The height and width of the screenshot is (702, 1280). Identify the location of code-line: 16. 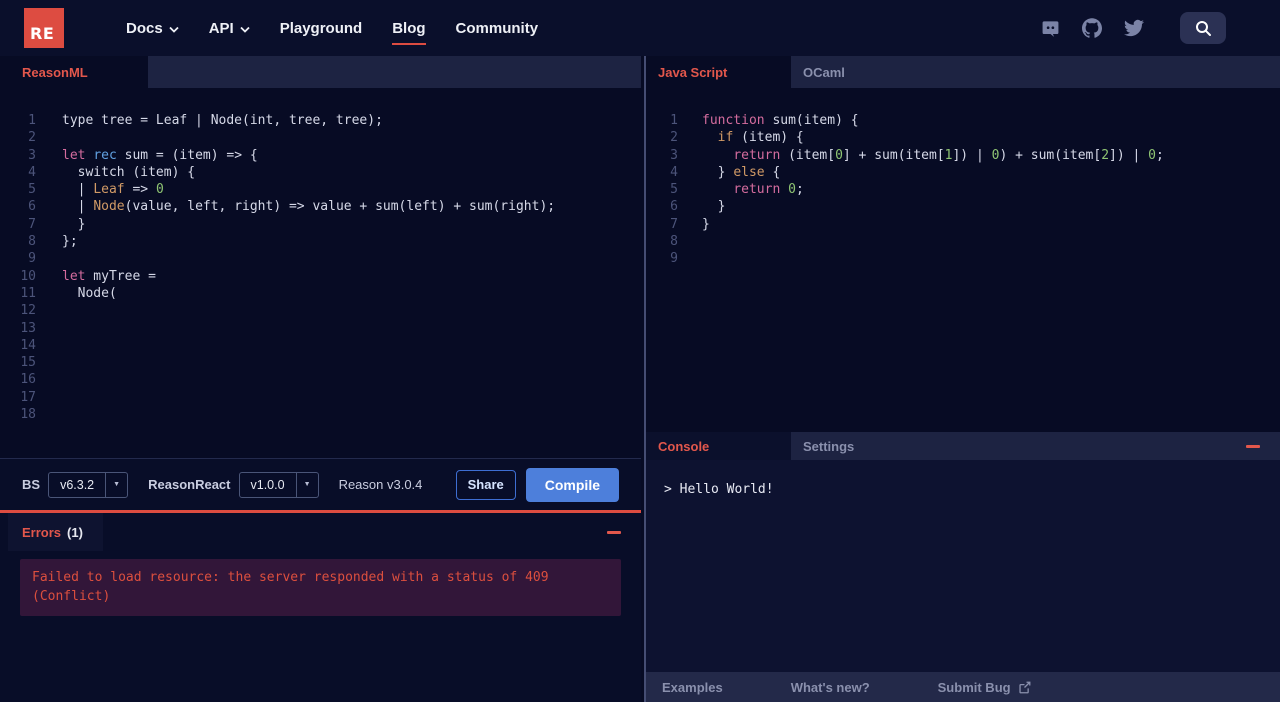
(320, 379).